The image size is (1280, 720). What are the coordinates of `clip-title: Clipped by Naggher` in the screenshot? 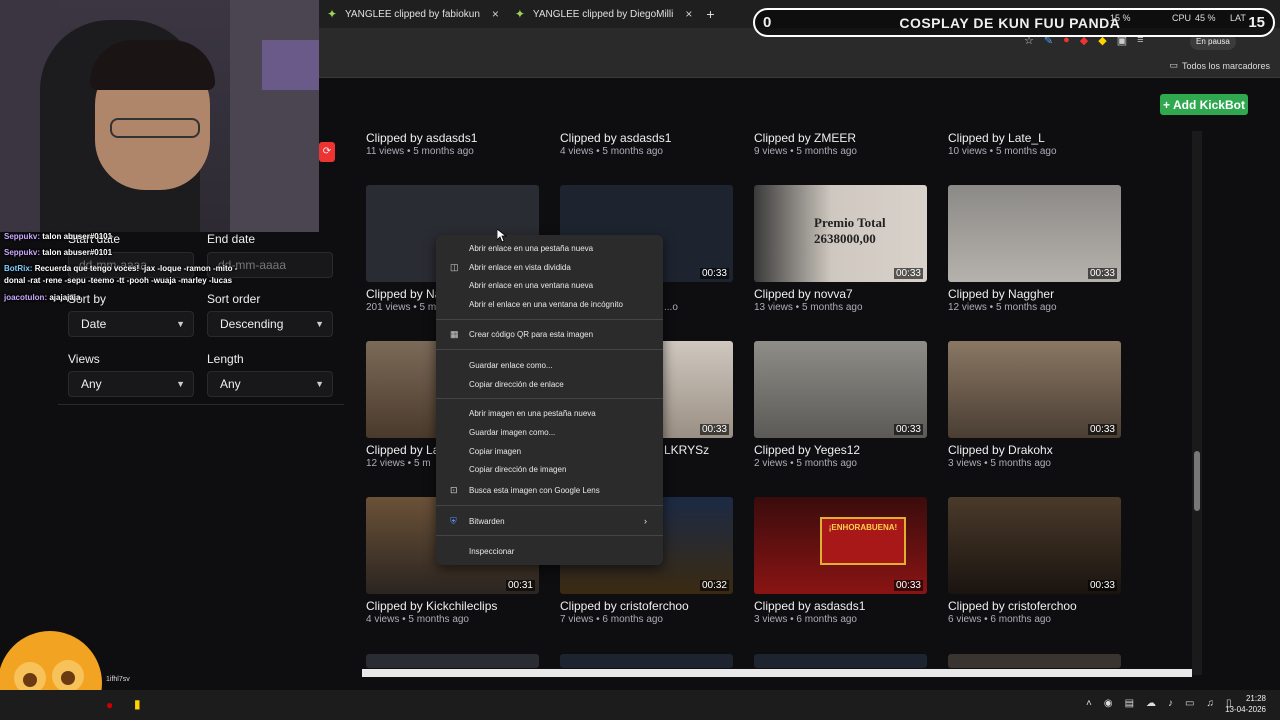 It's located at (1001, 294).